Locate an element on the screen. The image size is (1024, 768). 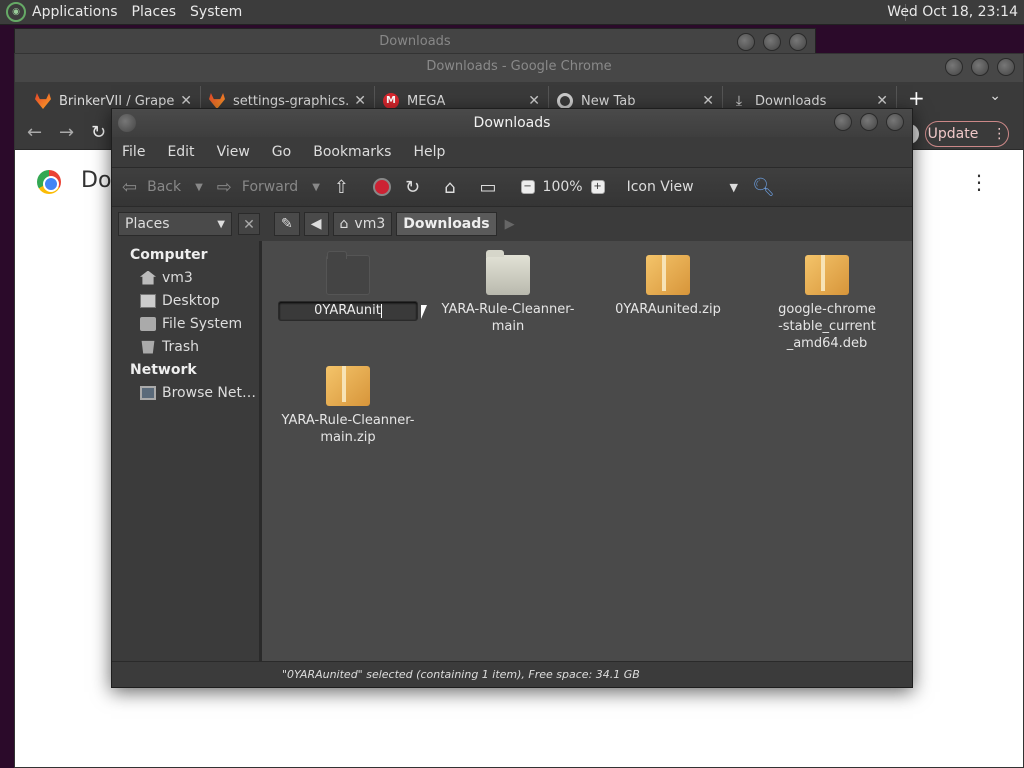
chevron-right-icon: ▶ is located at coordinates (510, 224).